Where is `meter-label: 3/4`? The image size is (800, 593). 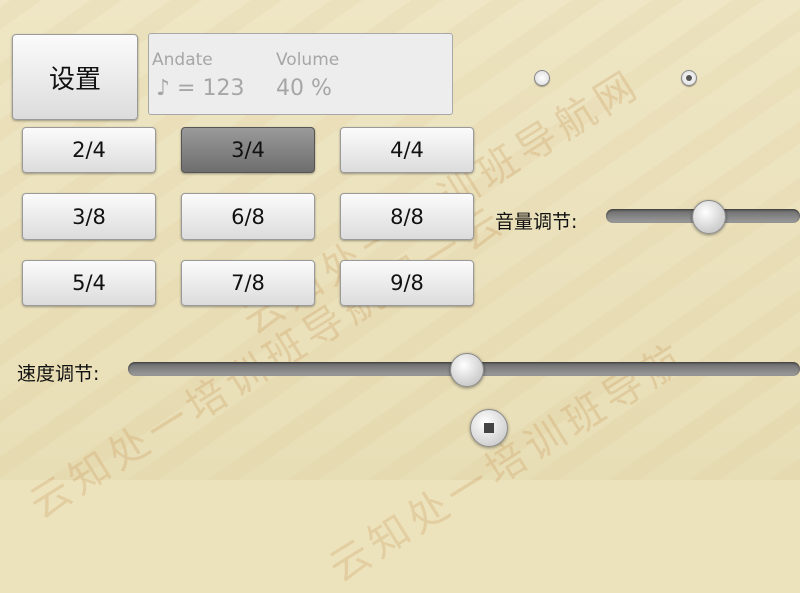 meter-label: 3/4 is located at coordinates (248, 150).